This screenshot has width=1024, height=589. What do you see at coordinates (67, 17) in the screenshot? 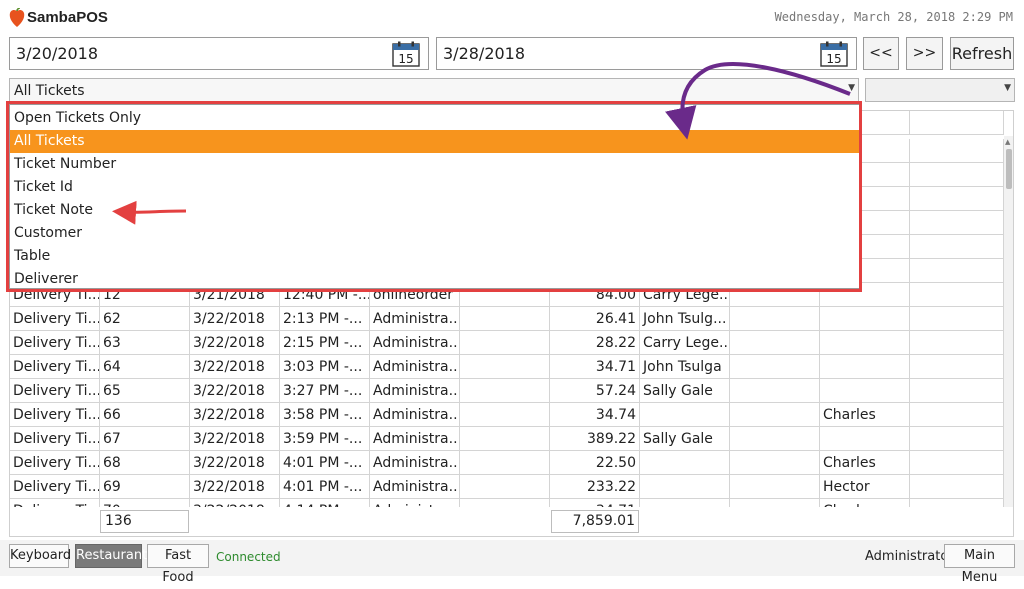
I see `app-title: SambaPOS` at bounding box center [67, 17].